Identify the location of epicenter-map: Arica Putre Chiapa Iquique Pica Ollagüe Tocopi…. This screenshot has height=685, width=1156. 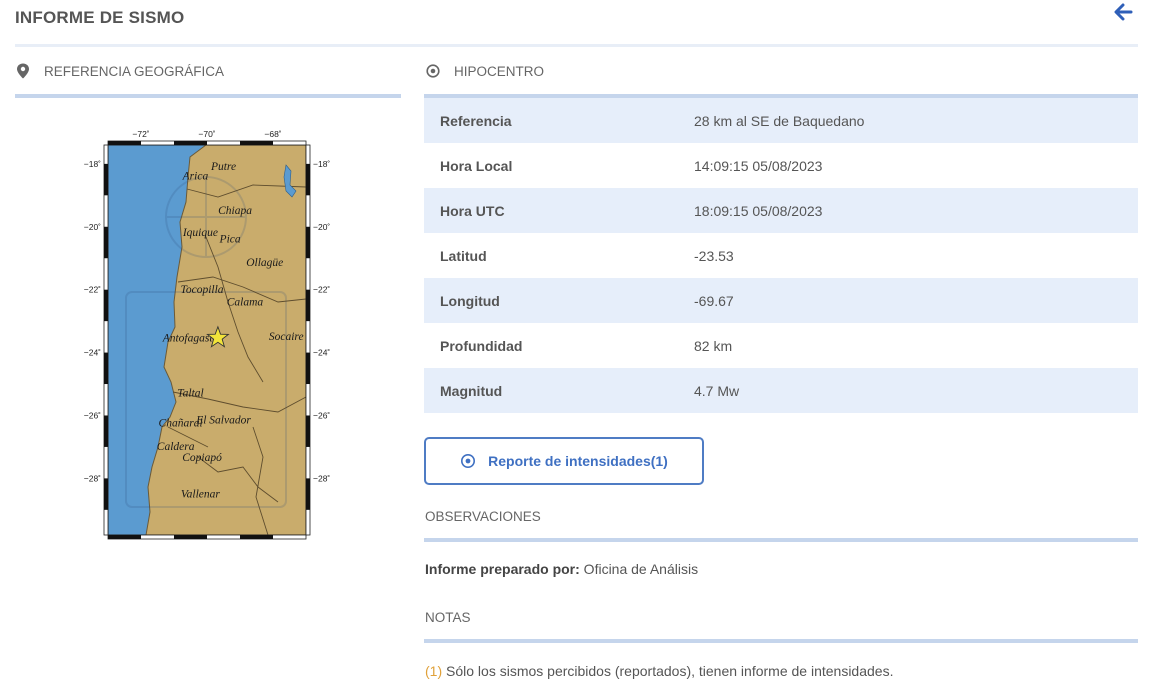
(208, 339).